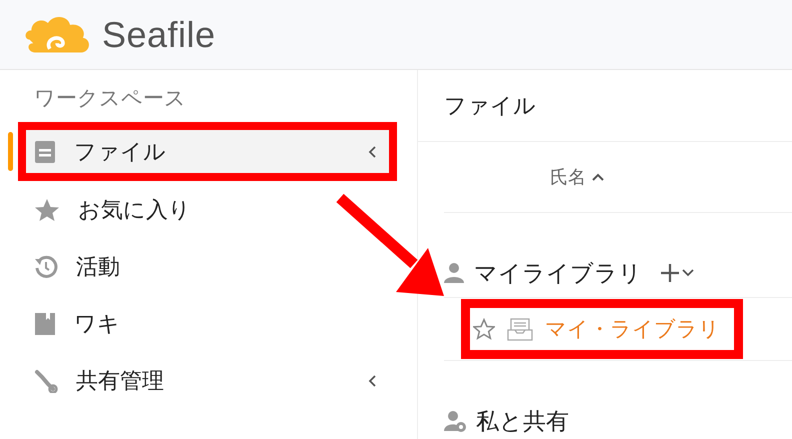 This screenshot has height=439, width=792. Describe the element at coordinates (605, 106) in the screenshot. I see `page-title: ファイル` at that location.